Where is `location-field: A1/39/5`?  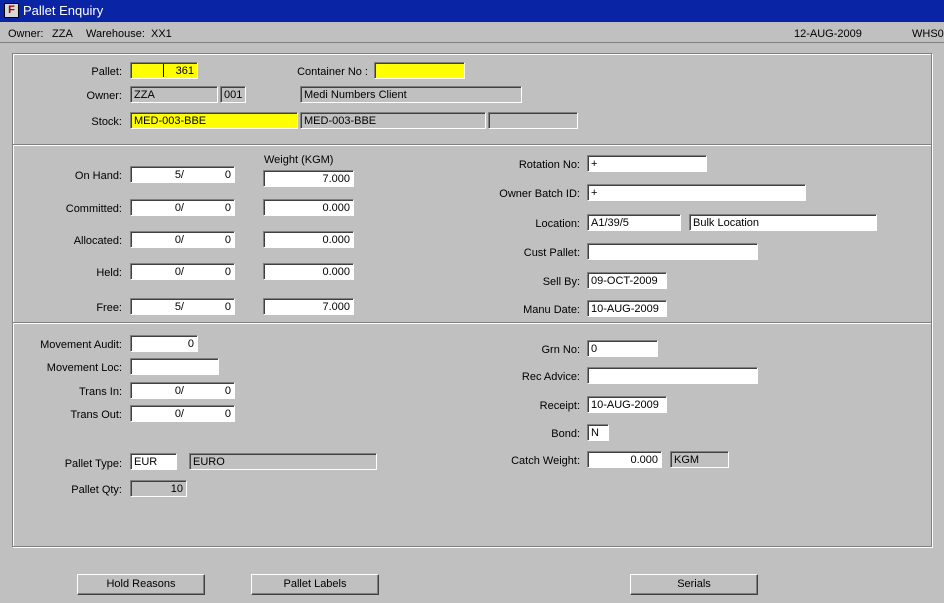 location-field: A1/39/5 is located at coordinates (634, 222).